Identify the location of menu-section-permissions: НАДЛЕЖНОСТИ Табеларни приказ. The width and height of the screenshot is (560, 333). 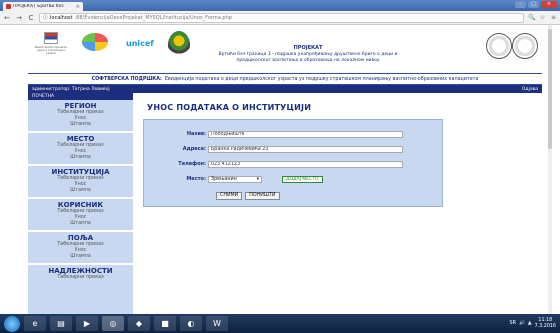
(80, 274).